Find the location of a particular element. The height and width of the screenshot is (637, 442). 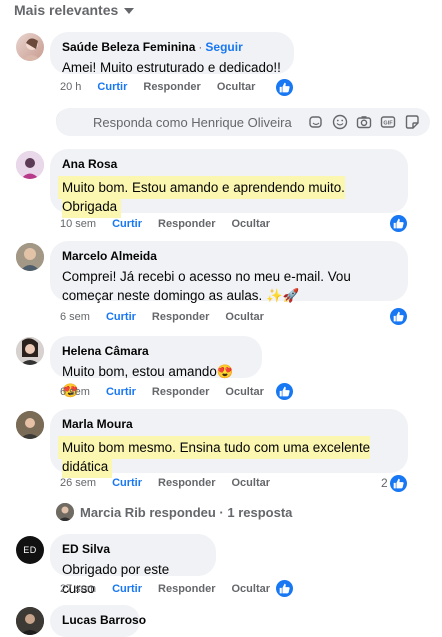

comment-author: Helena Câmara is located at coordinates (156, 351).